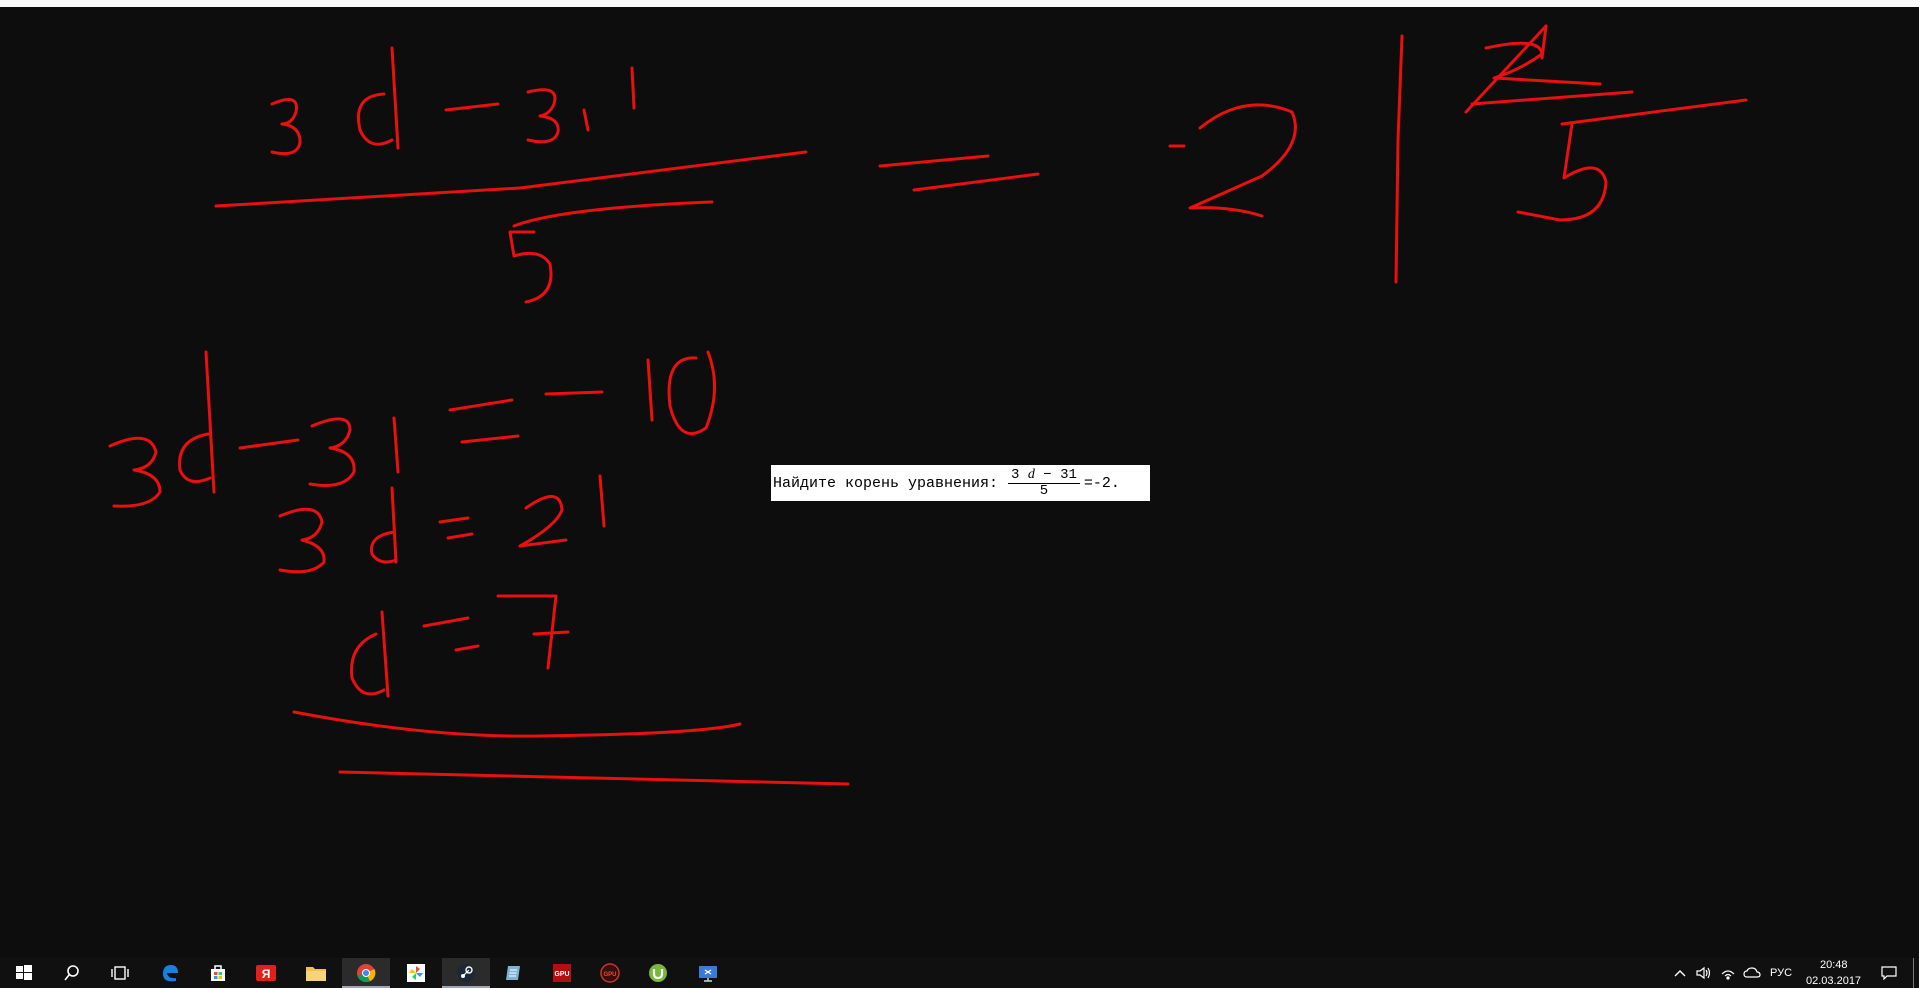  Describe the element at coordinates (453, 101) in the screenshot. I see `ink-numerator` at that location.